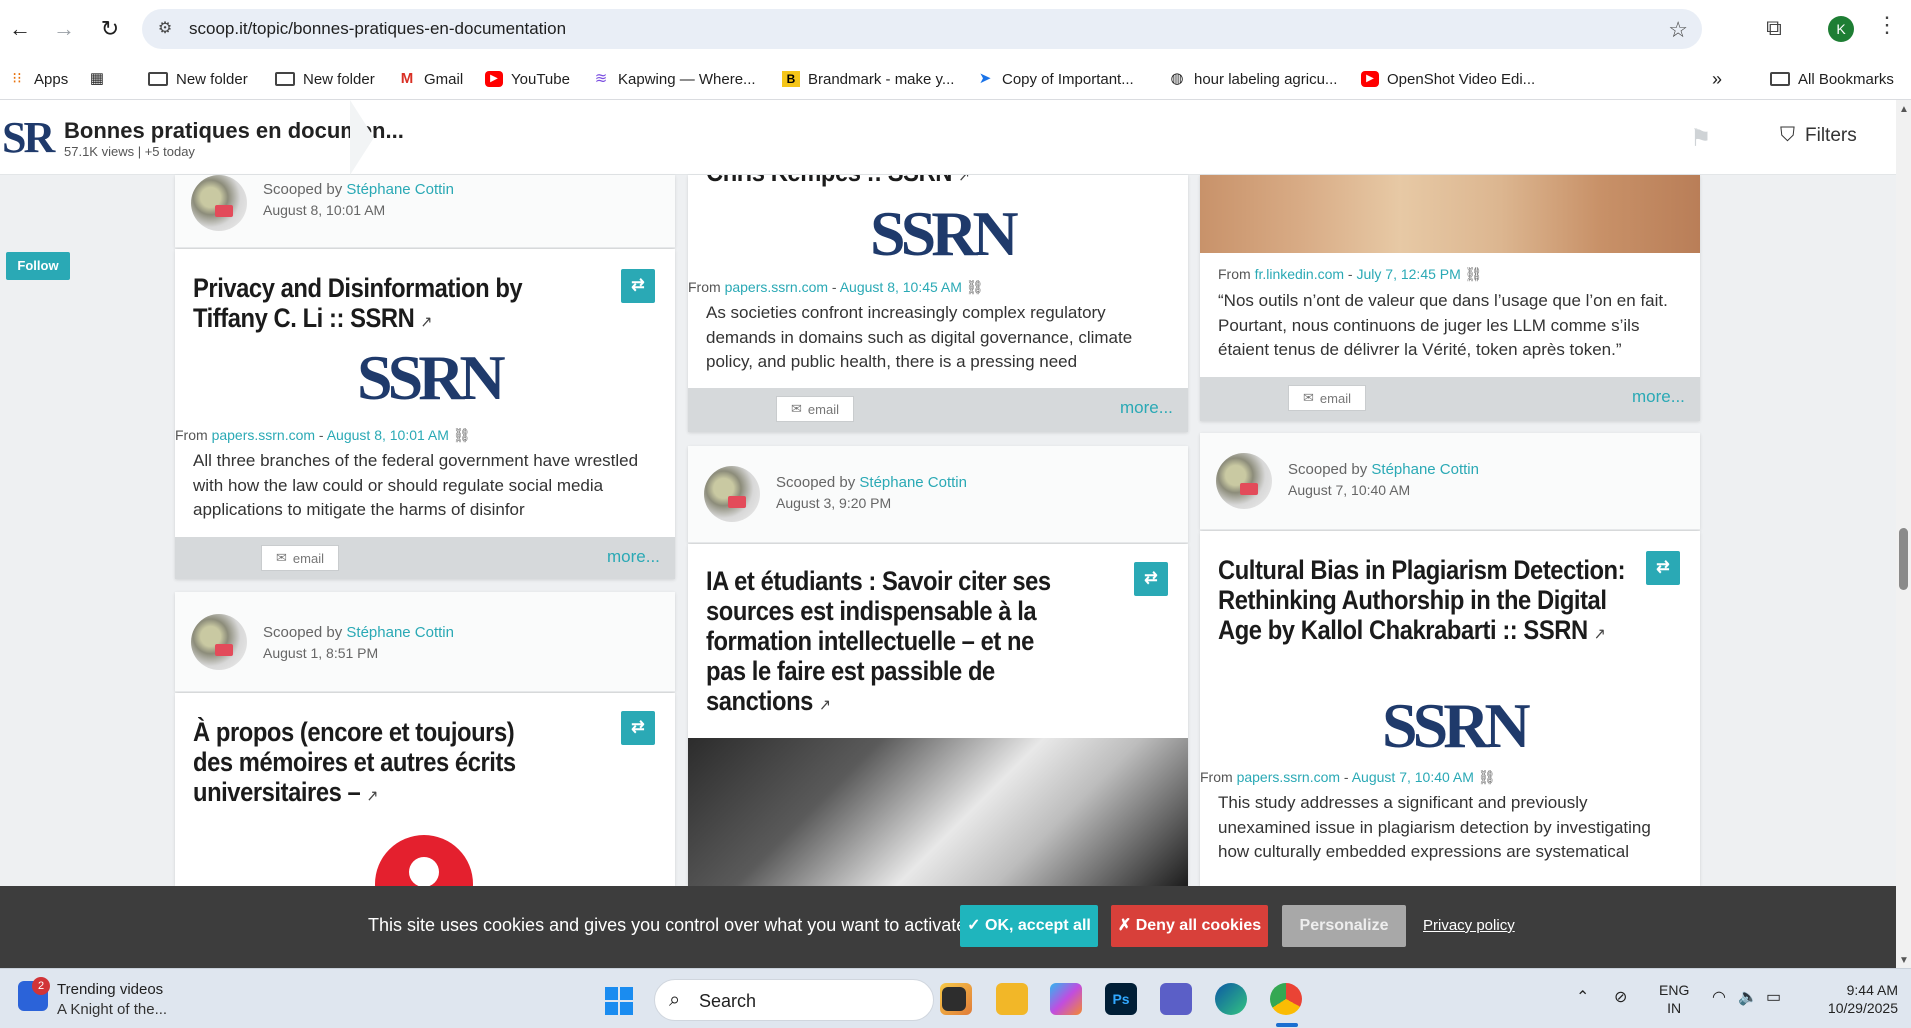  What do you see at coordinates (1719, 997) in the screenshot?
I see `wifi-icon: ◠` at bounding box center [1719, 997].